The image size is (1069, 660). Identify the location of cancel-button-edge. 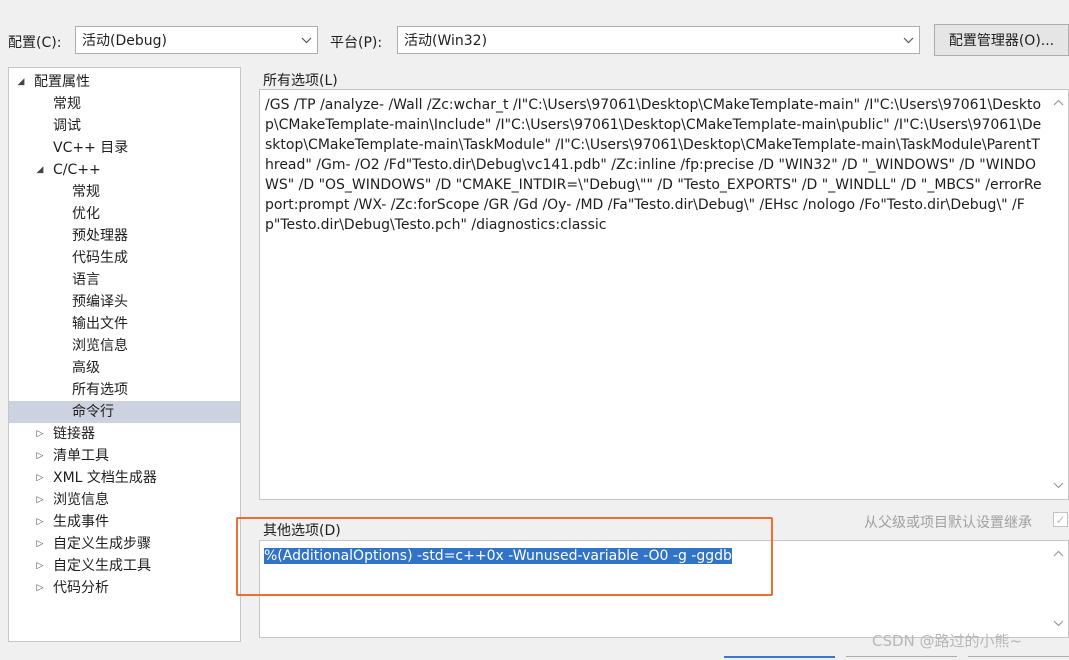
(901, 658).